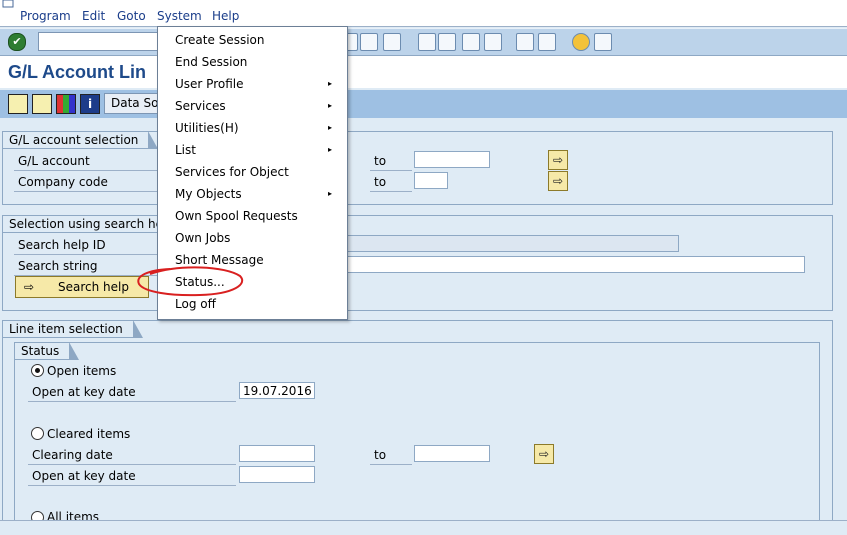 This screenshot has width=847, height=535. I want to click on help-icon, so click(581, 42).